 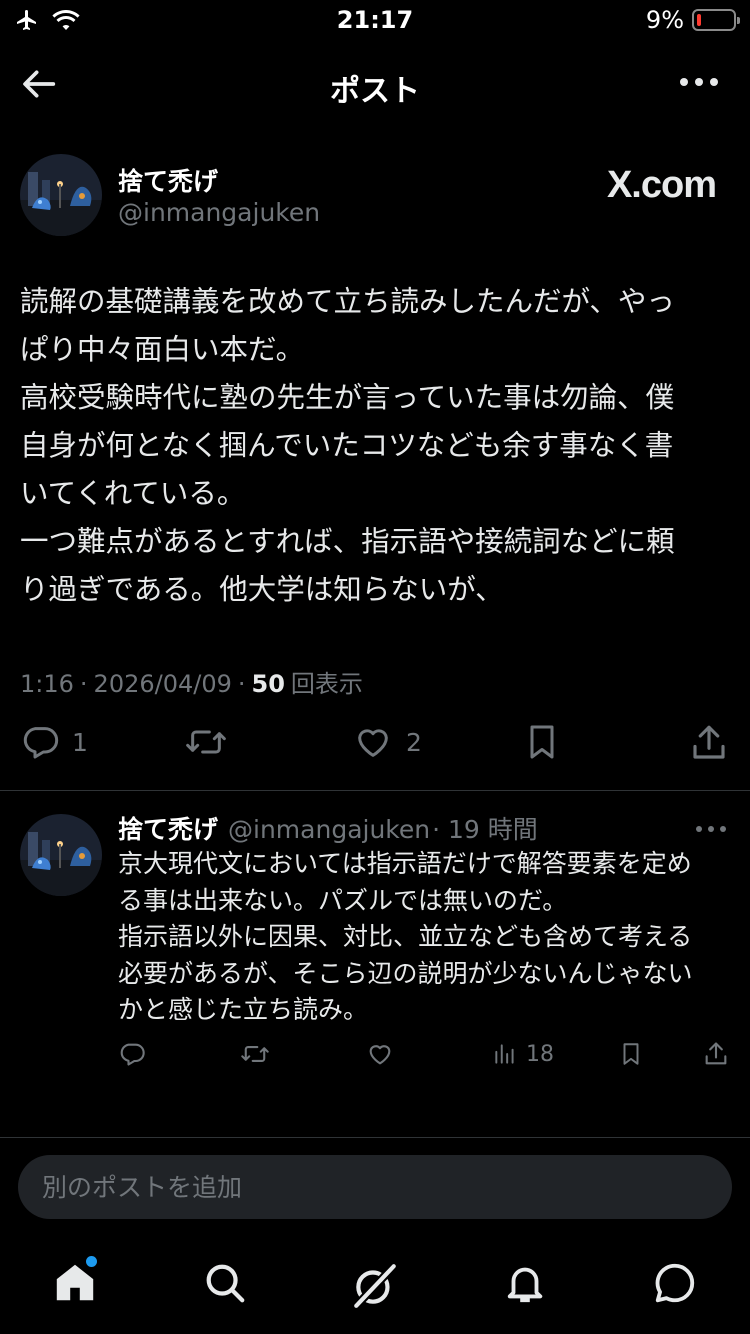 What do you see at coordinates (699, 82) in the screenshot?
I see `more-options-button` at bounding box center [699, 82].